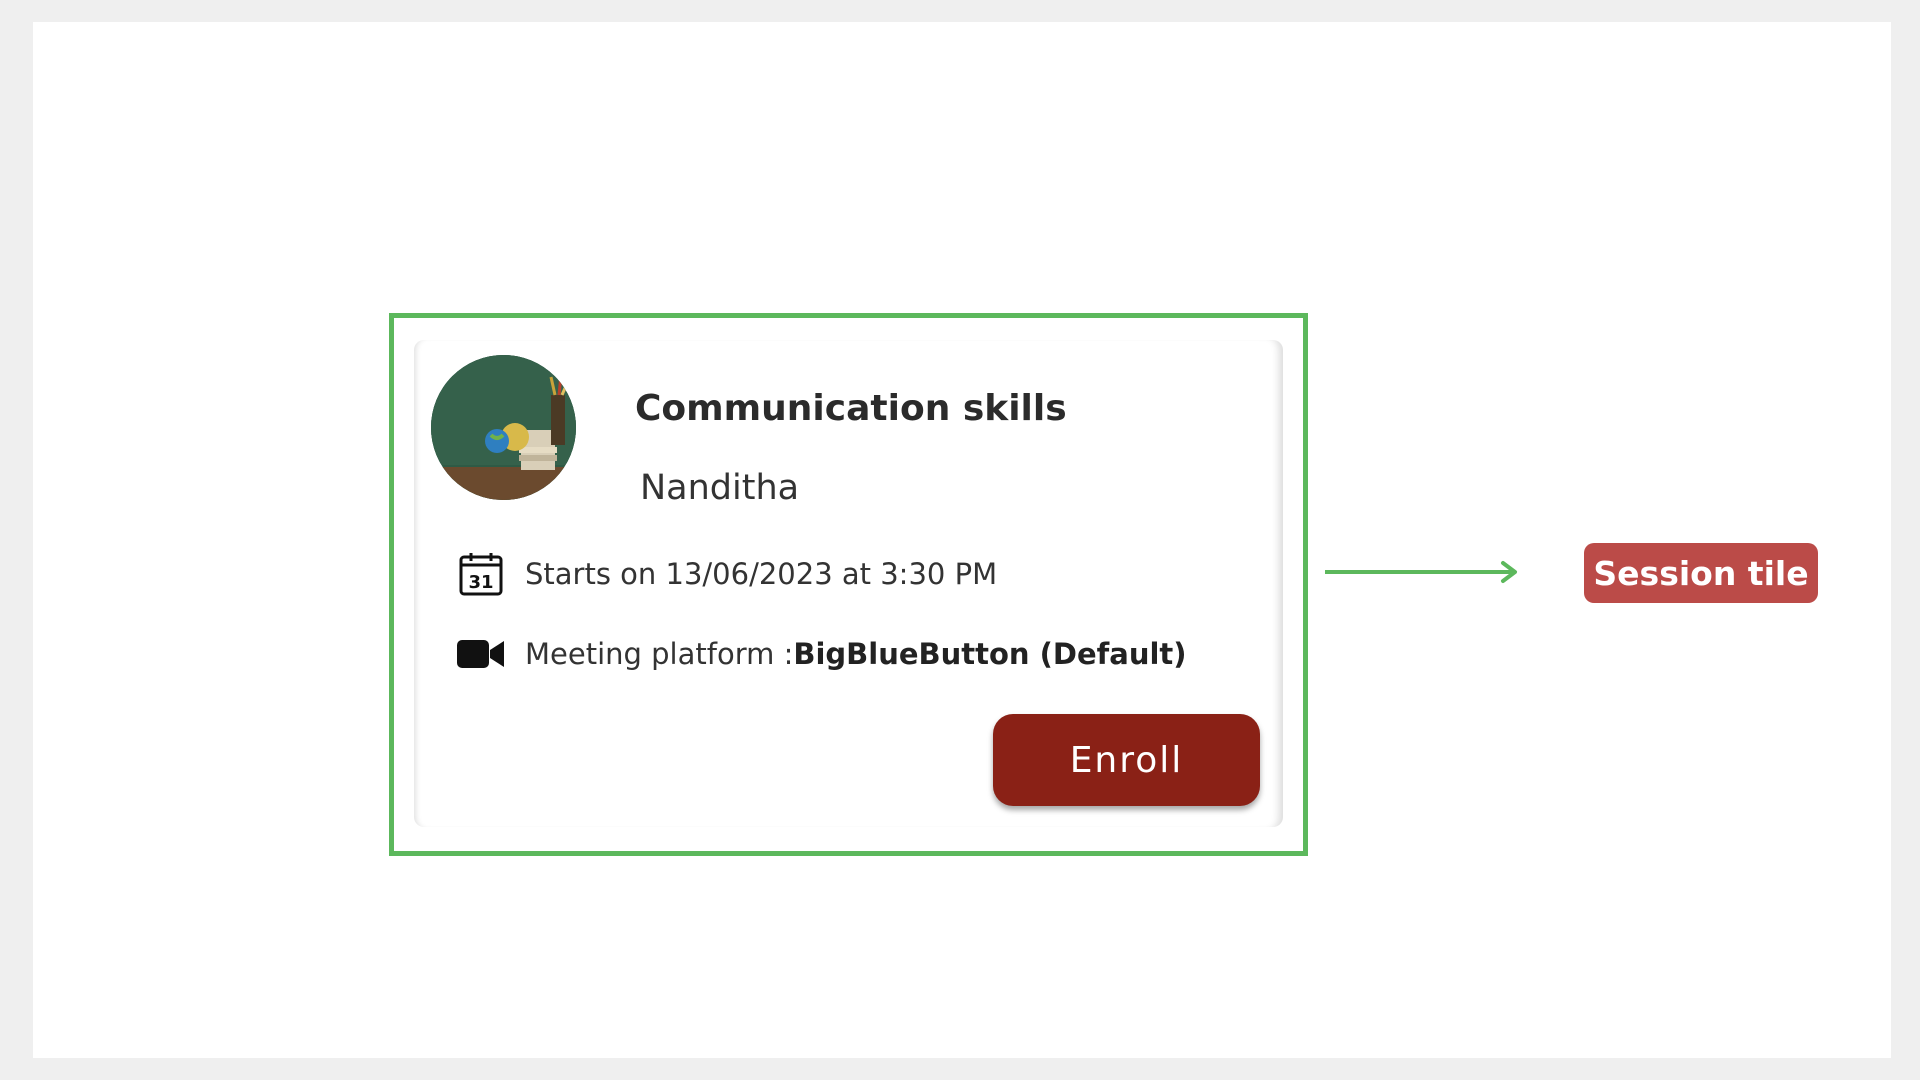  What do you see at coordinates (659, 654) in the screenshot?
I see `platform-label: Meeting platform :` at bounding box center [659, 654].